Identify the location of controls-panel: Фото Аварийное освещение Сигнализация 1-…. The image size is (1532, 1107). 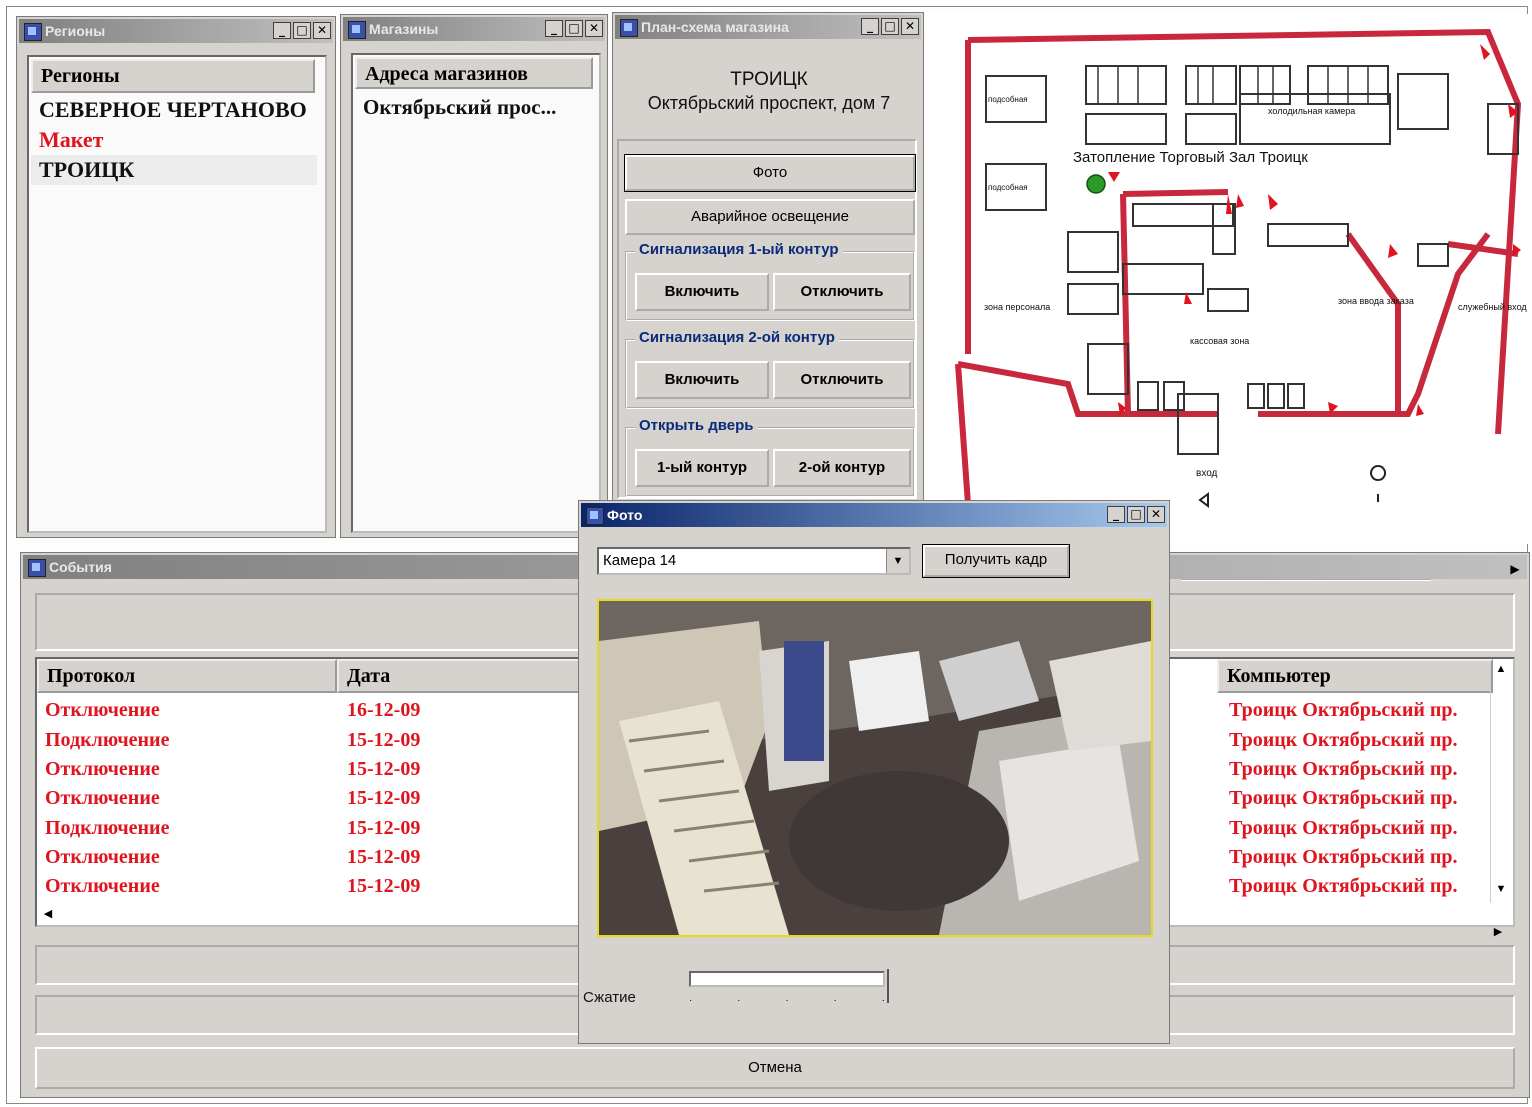
(767, 319).